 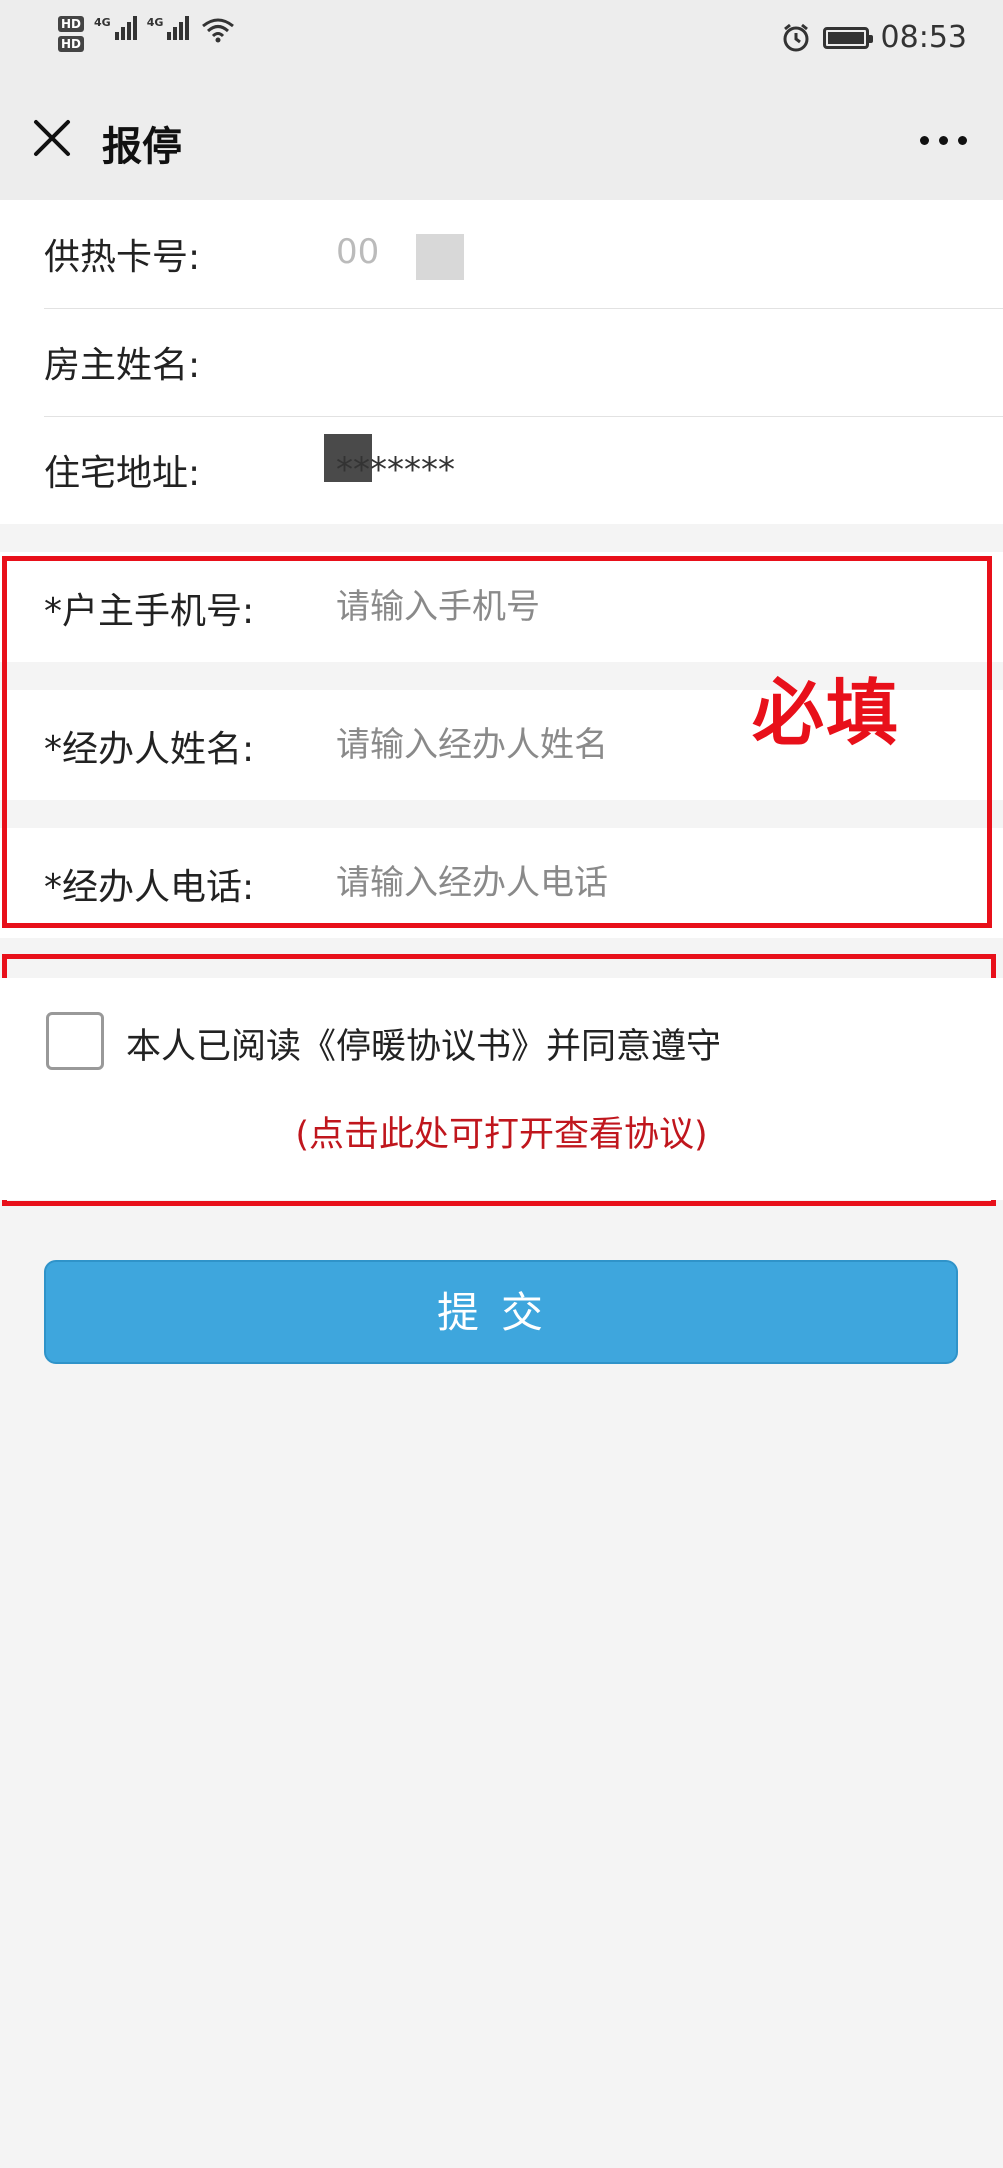 I want to click on card-number-row: 供热卡号: 00, so click(x=501, y=254).